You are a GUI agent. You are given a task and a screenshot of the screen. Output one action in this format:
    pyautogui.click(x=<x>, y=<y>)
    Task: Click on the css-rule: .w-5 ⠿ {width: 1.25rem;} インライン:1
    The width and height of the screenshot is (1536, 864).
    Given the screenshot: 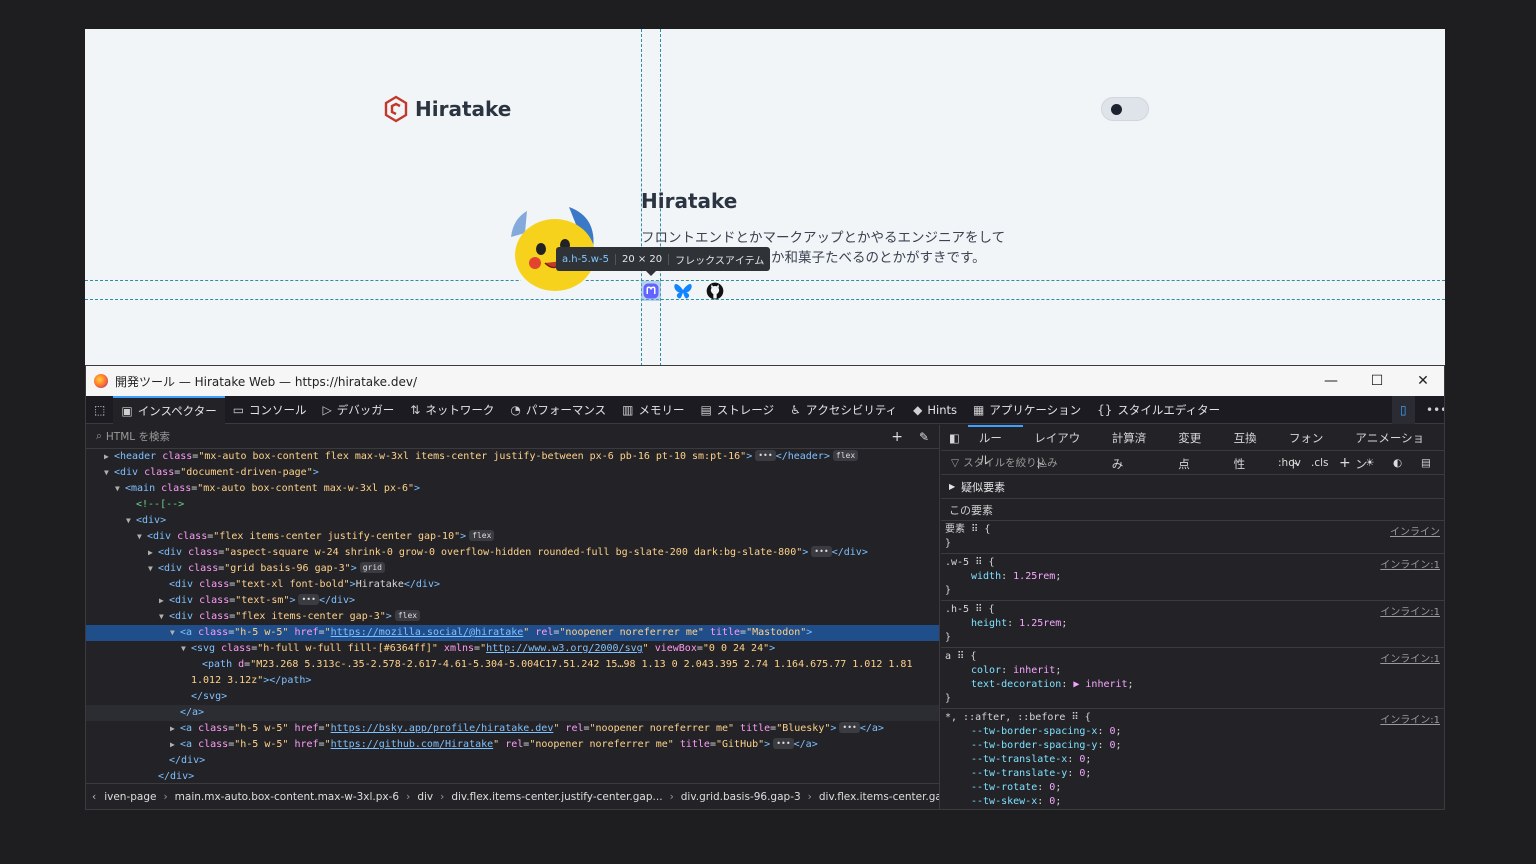 What is the action you would take?
    pyautogui.click(x=1192, y=577)
    